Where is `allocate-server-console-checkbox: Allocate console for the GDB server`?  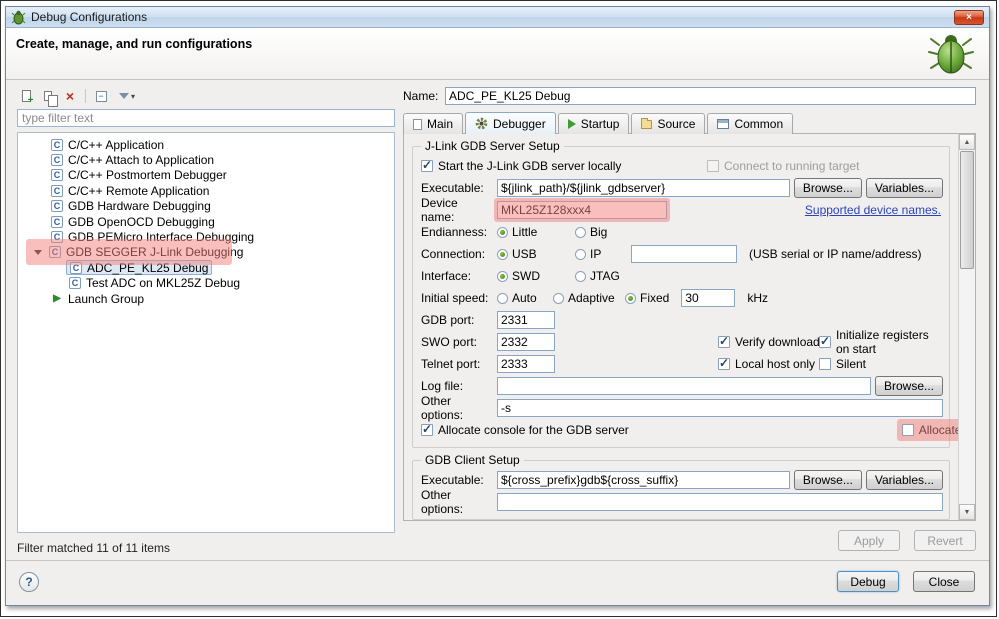 allocate-server-console-checkbox: Allocate console for the GDB server is located at coordinates (525, 429).